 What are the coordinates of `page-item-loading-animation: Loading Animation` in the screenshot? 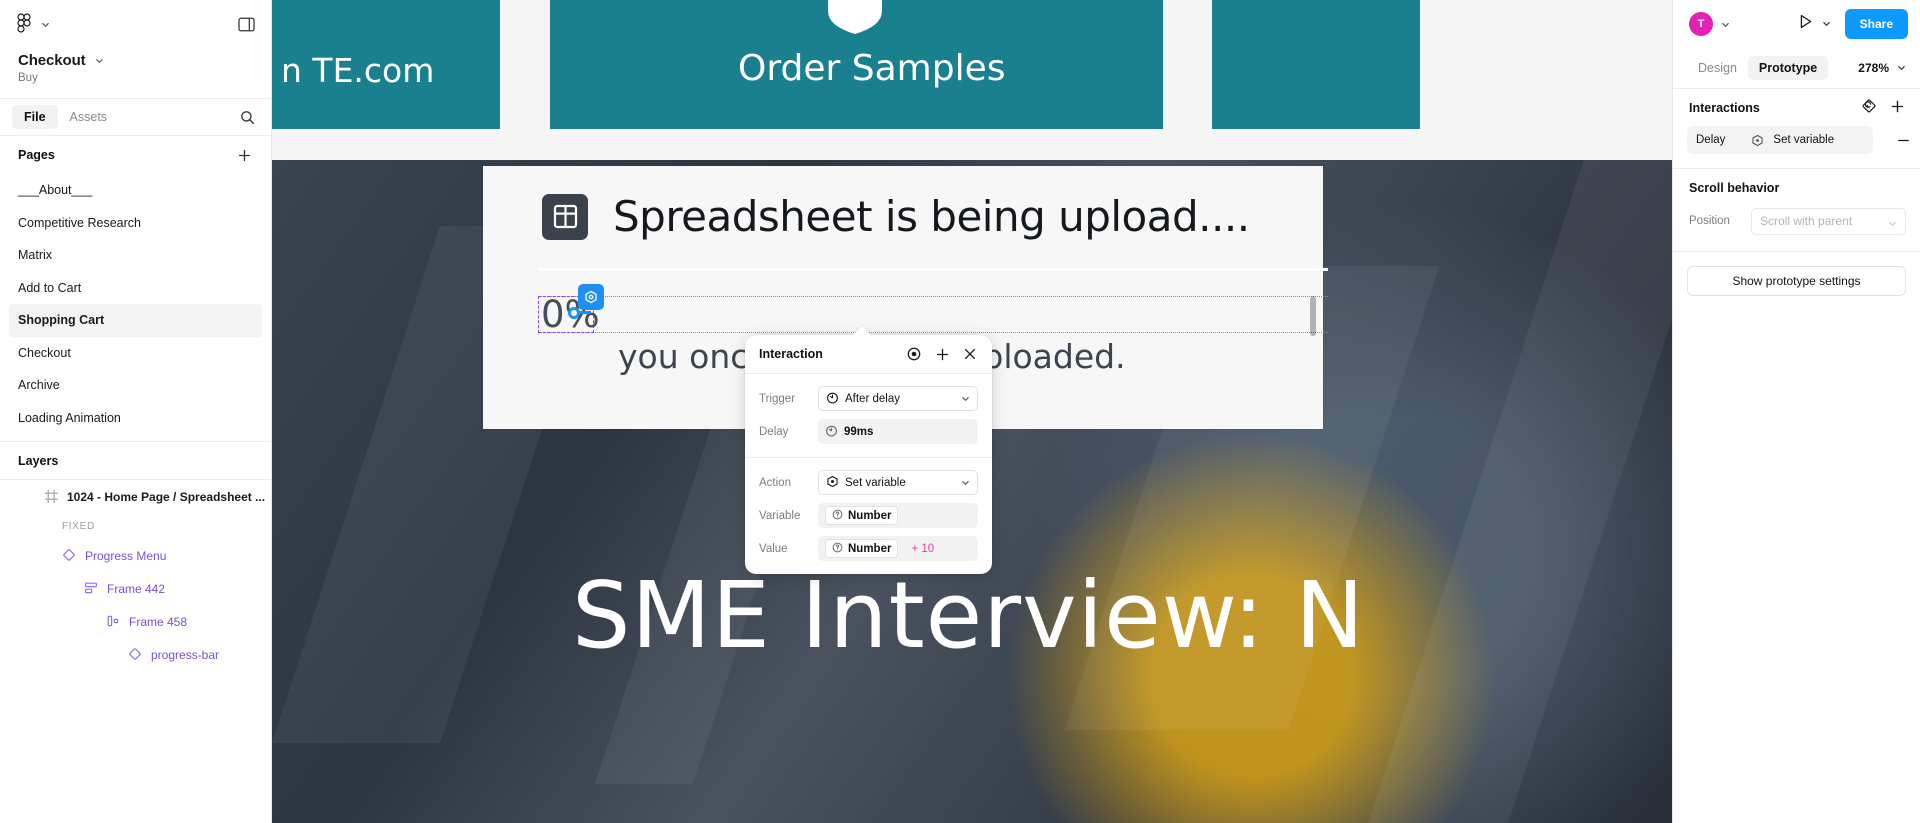 It's located at (135, 418).